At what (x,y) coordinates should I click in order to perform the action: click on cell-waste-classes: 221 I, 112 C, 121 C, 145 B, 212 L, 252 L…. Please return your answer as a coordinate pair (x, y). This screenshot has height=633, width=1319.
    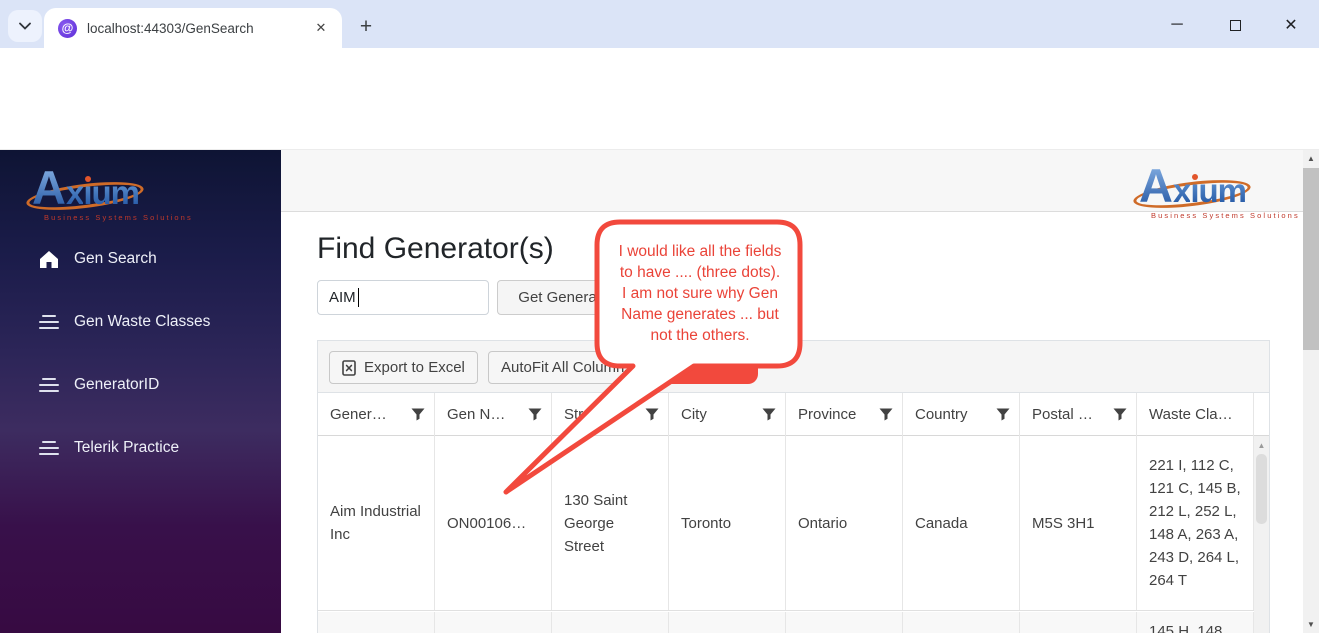
    Looking at the image, I should click on (1195, 523).